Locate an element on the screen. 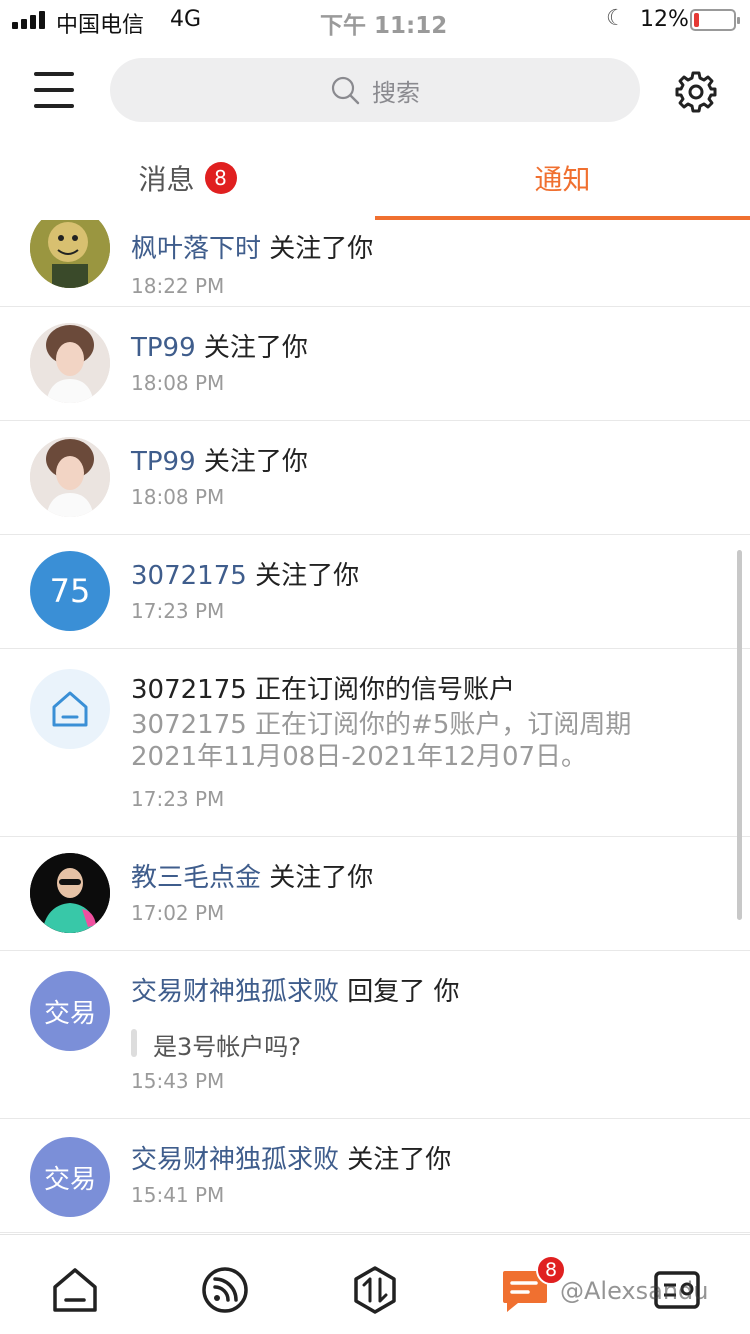 This screenshot has height=1334, width=750. reply-quote: 是3号帐户吗? is located at coordinates (216, 1044).